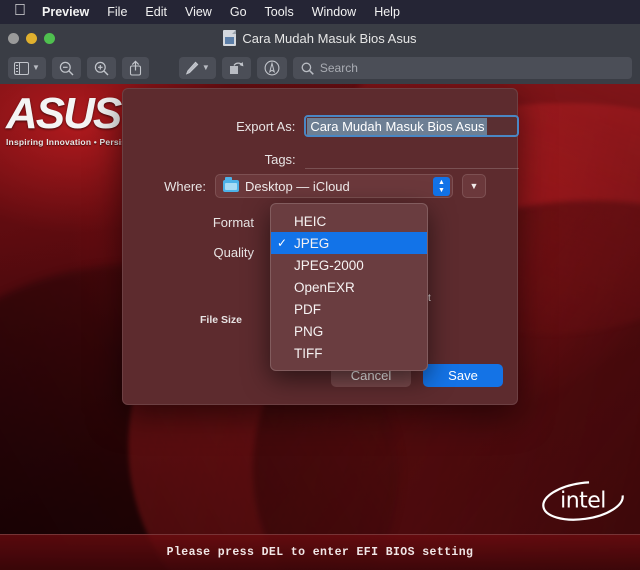 This screenshot has width=640, height=570. Describe the element at coordinates (338, 68) in the screenshot. I see `search-placeholder: Search` at that location.